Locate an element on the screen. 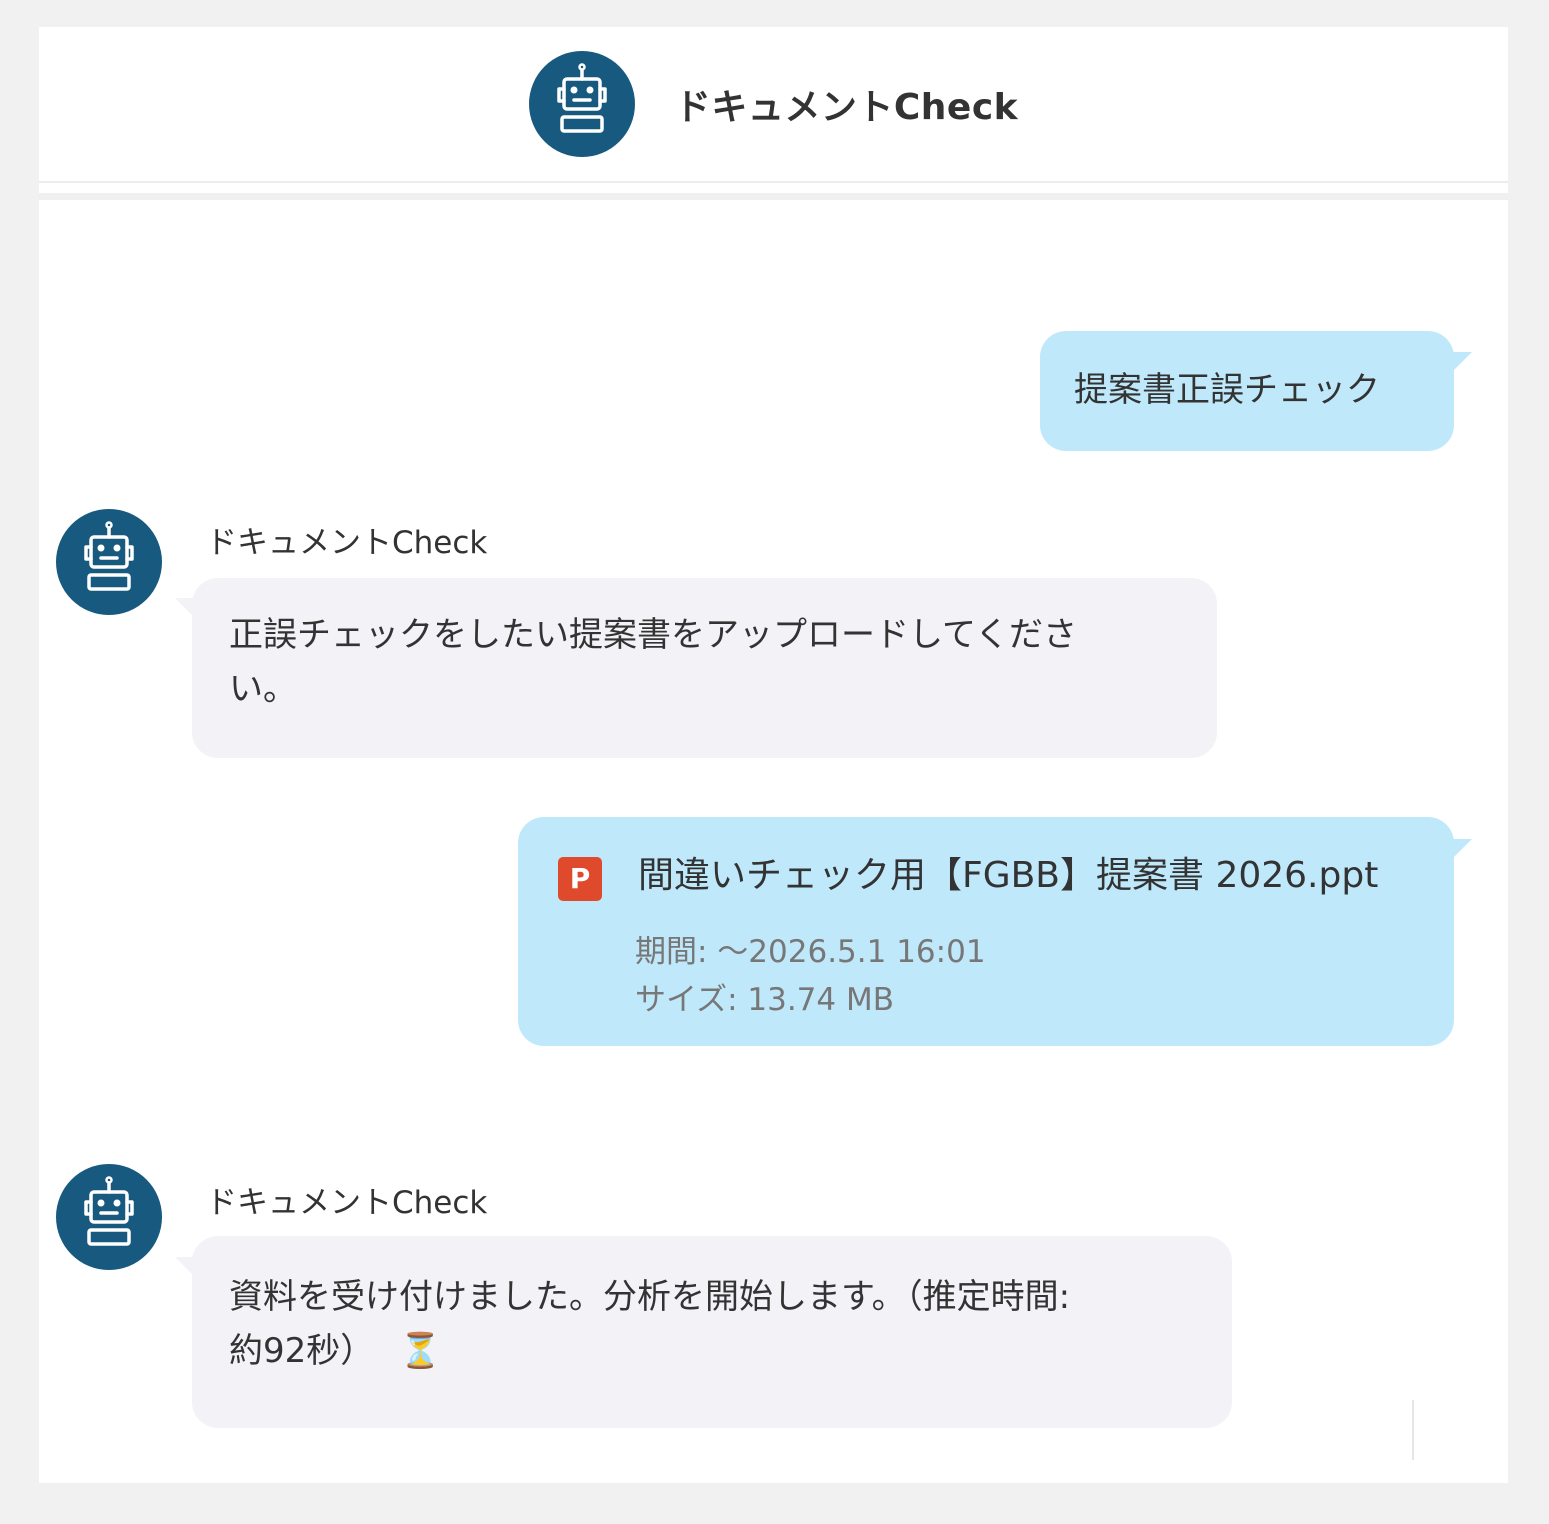  scroll-indicator is located at coordinates (1413, 1430).